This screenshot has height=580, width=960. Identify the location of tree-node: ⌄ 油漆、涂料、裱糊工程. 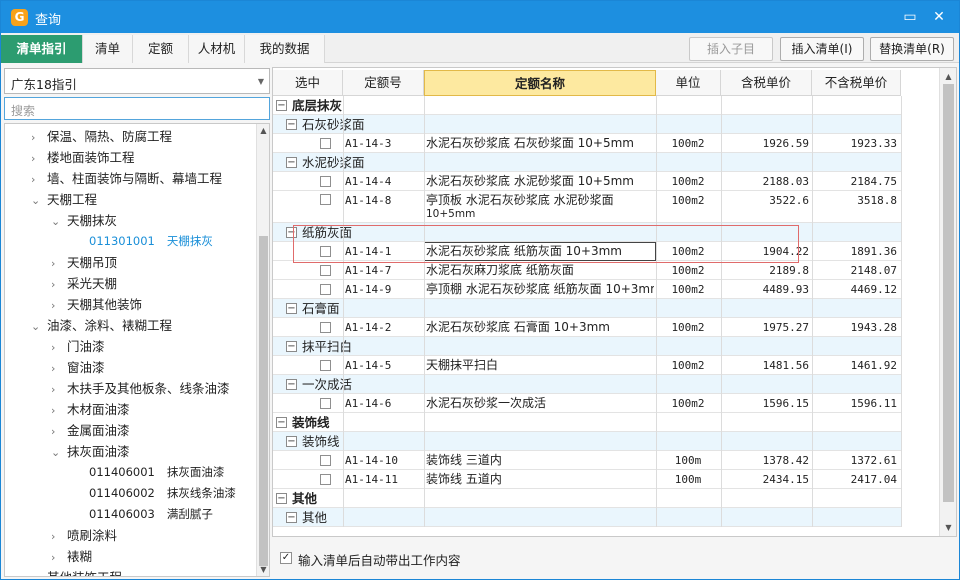
(101, 325).